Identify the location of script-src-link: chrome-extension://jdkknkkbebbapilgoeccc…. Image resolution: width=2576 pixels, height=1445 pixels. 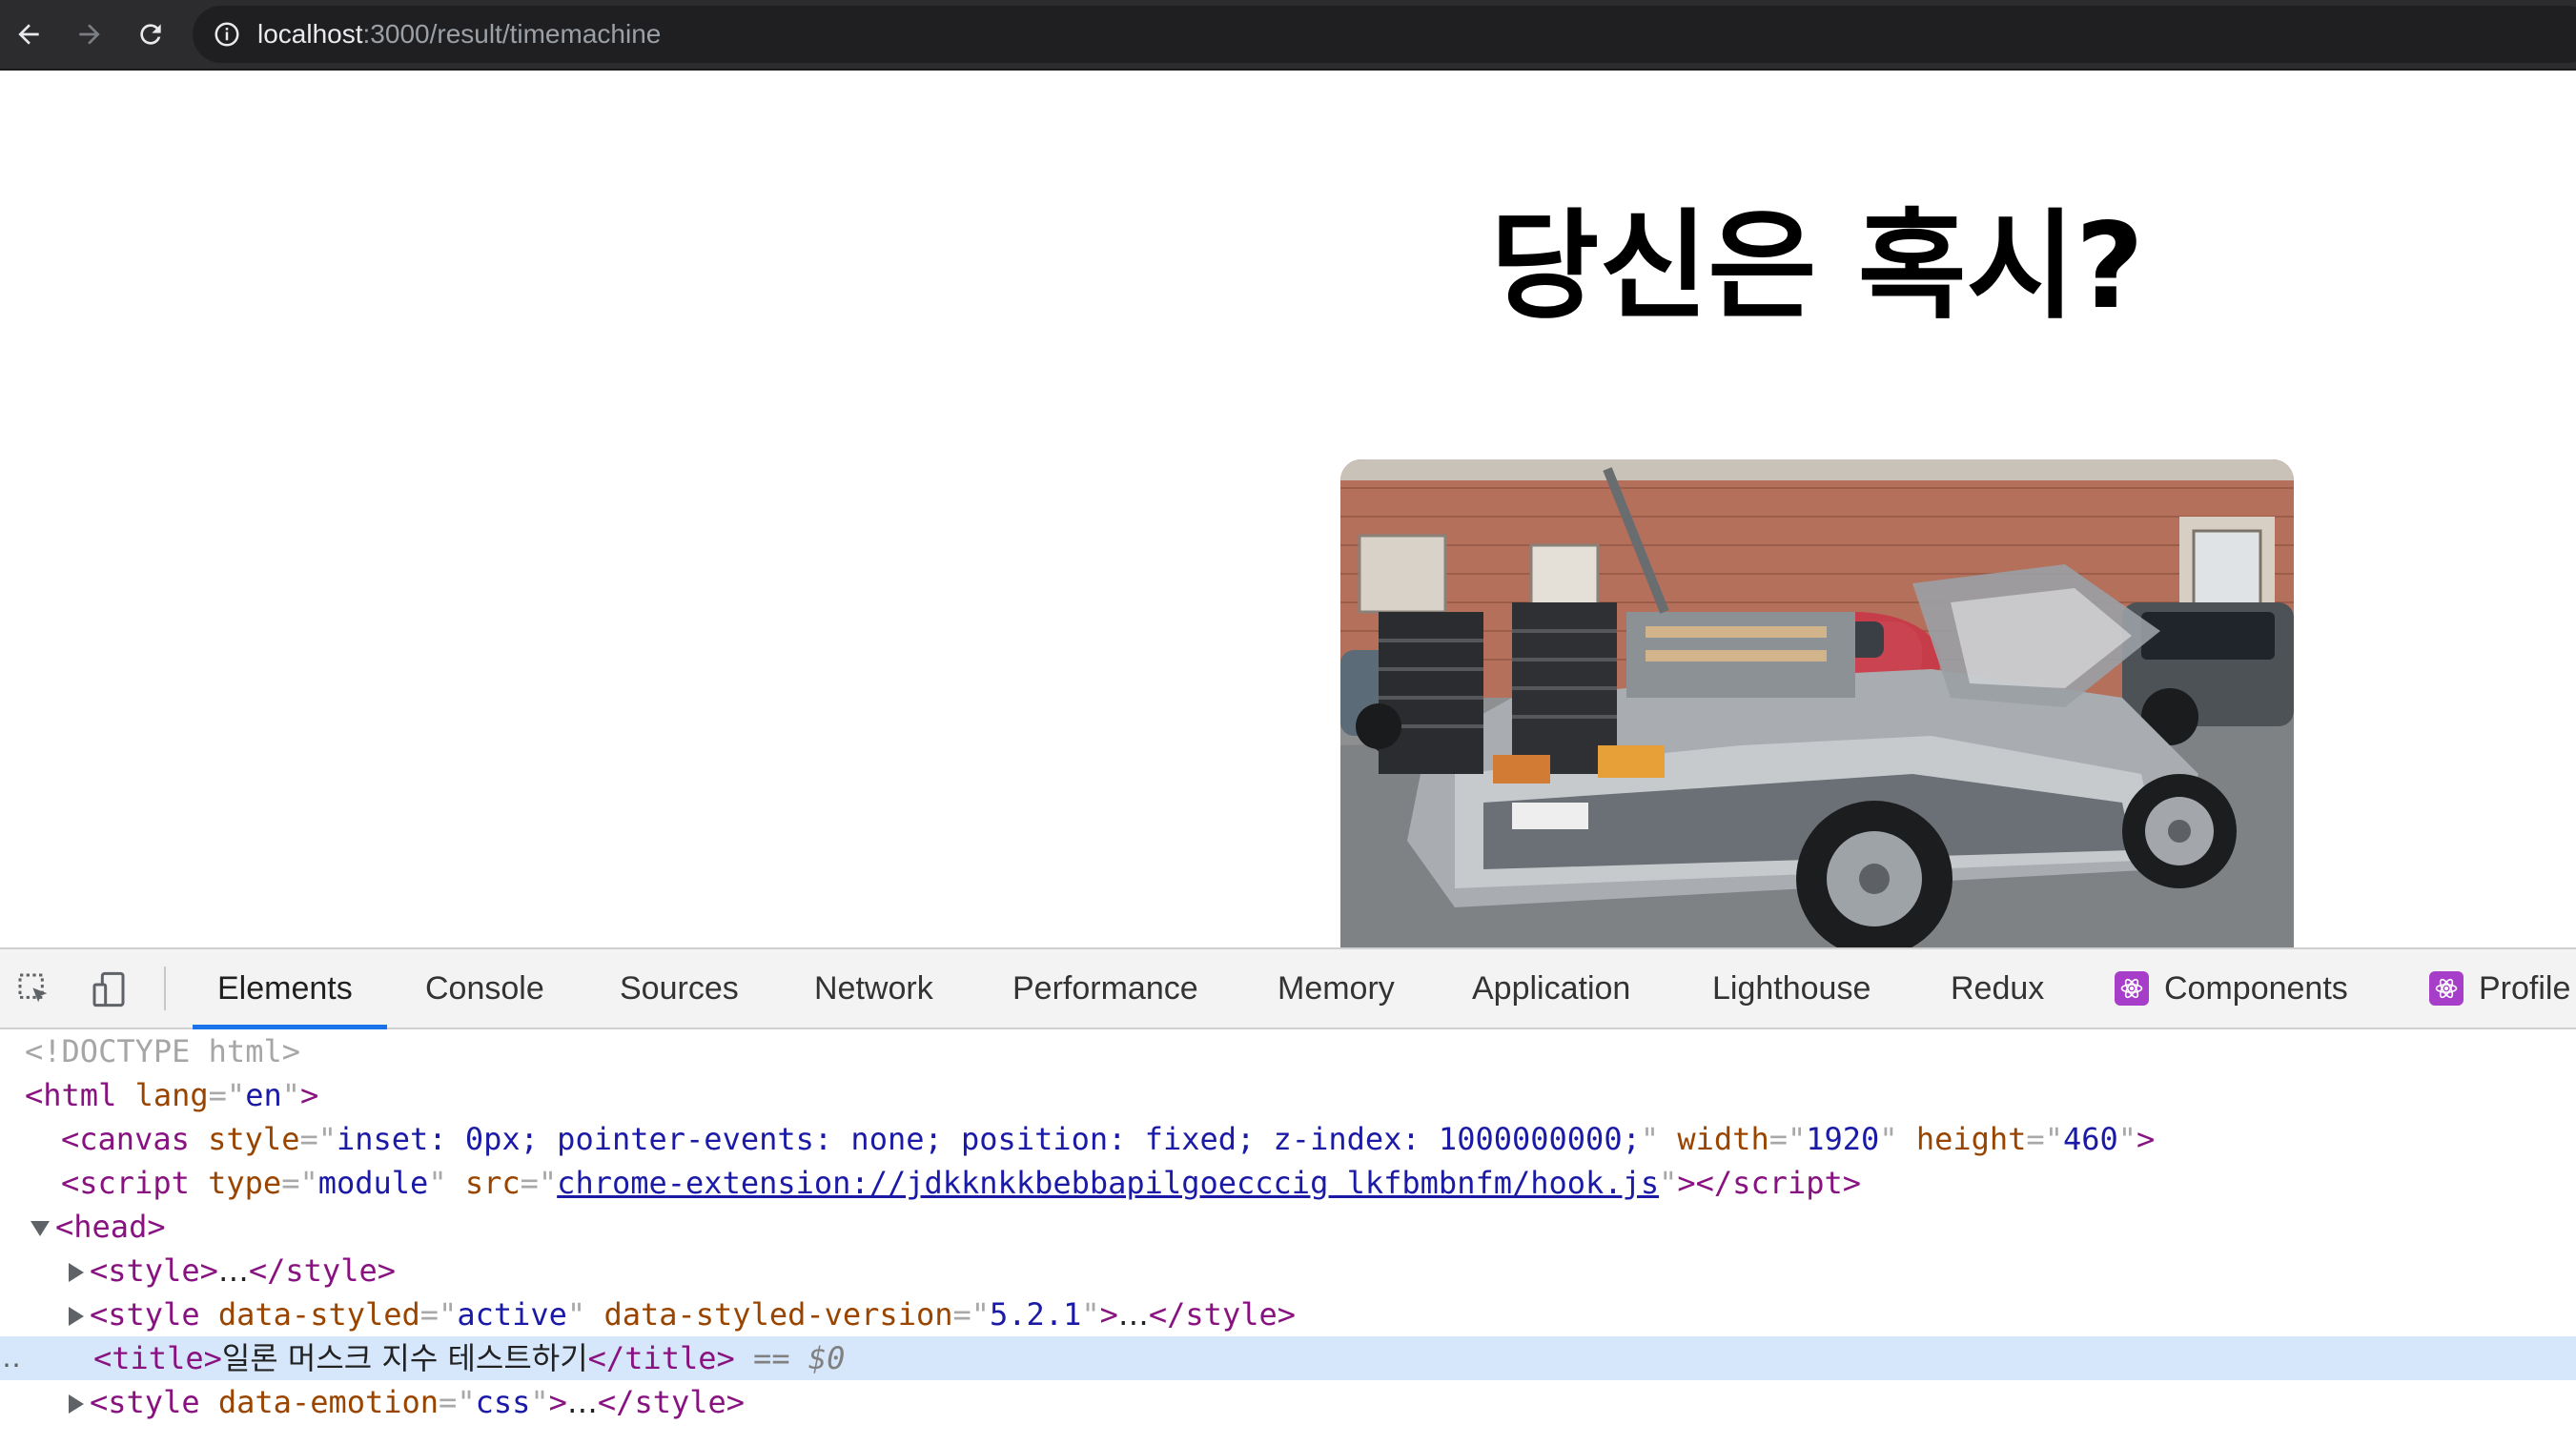
(1108, 1183).